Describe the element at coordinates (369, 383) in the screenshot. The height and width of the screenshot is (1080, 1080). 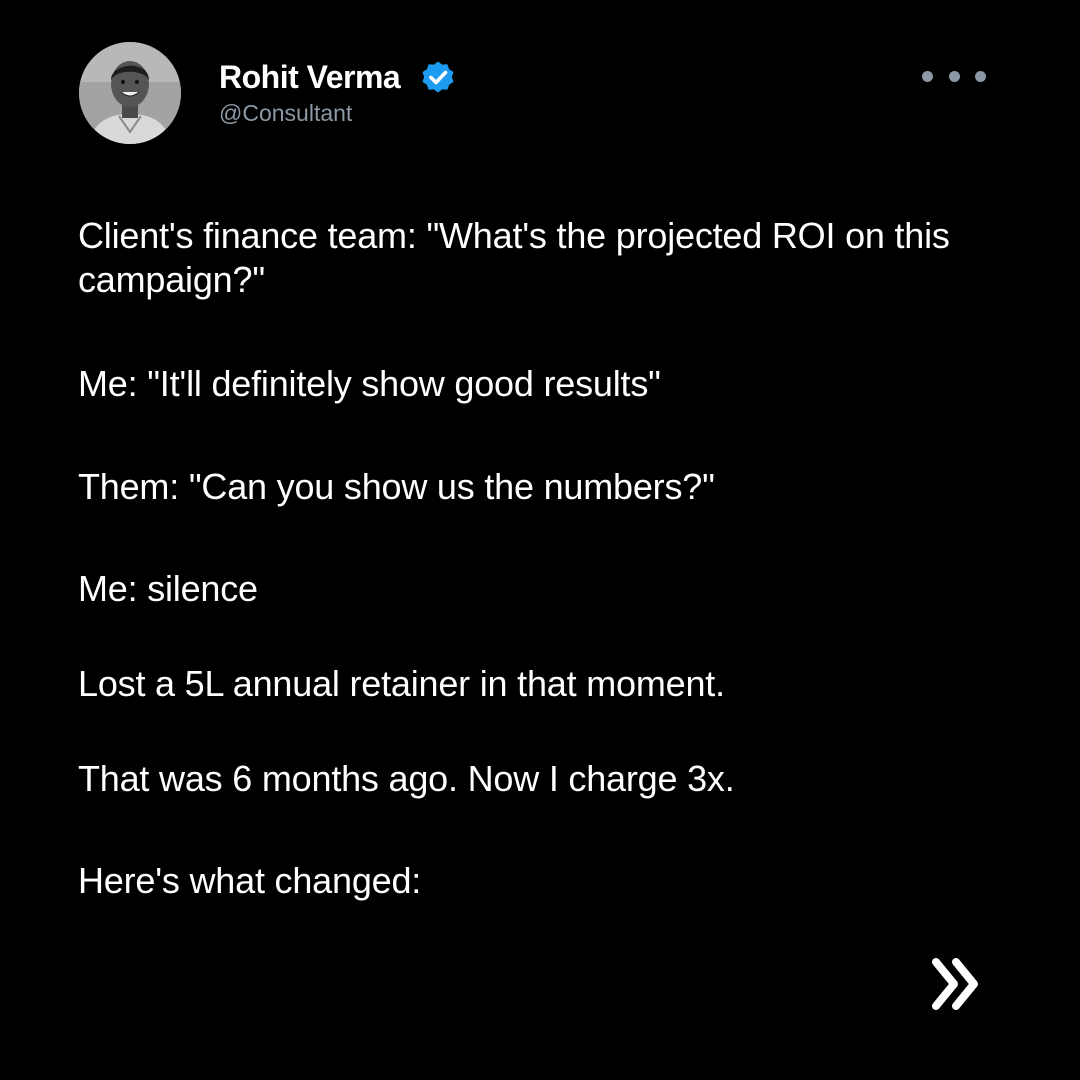
I see `post-paragraph: Me: "It'll definitely show good results"` at that location.